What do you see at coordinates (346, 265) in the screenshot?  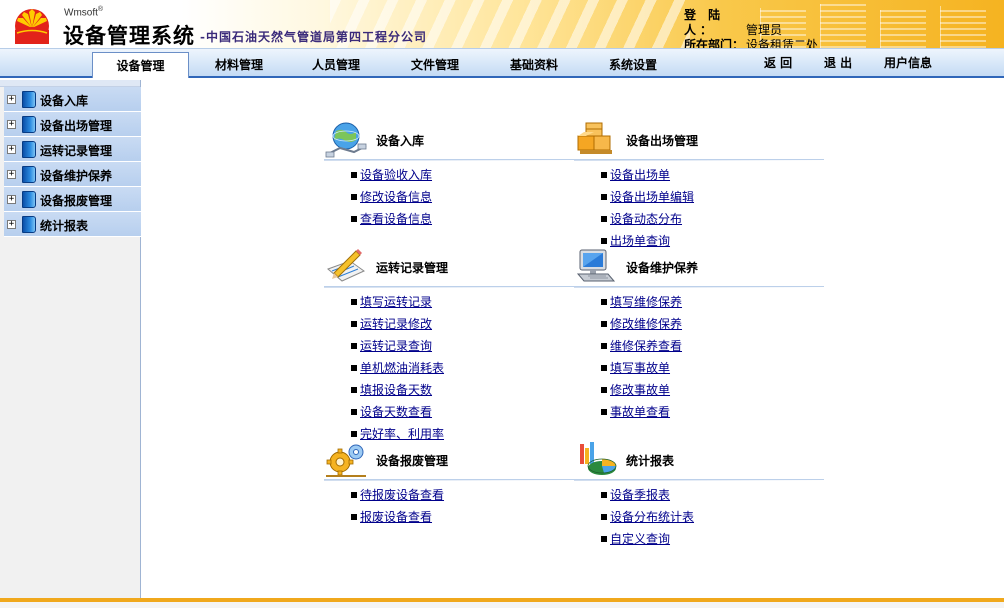 I see `pencil-clipboard-icon` at bounding box center [346, 265].